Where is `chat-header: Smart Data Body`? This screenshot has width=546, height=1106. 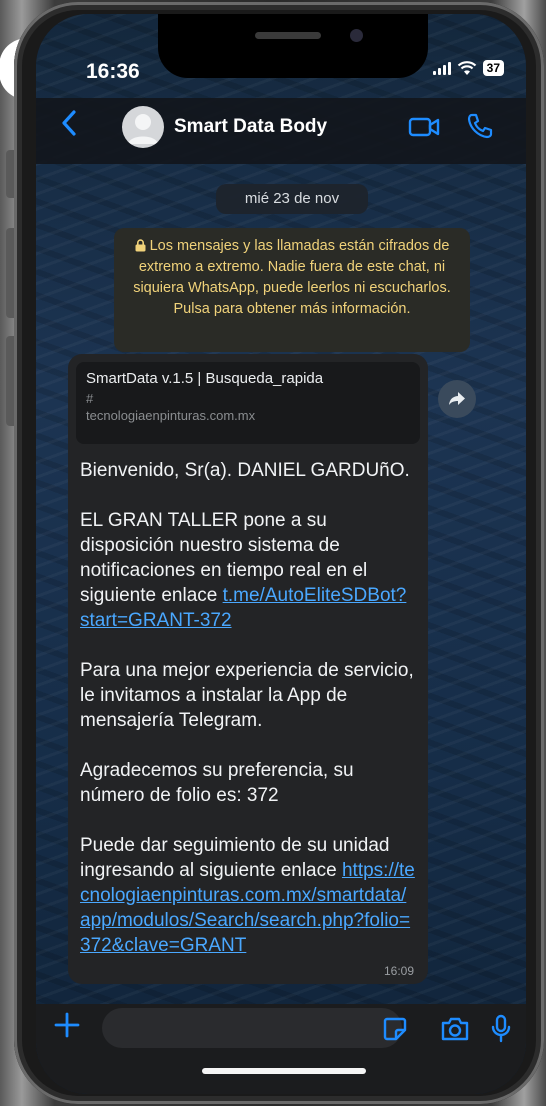
chat-header: Smart Data Body is located at coordinates (281, 131).